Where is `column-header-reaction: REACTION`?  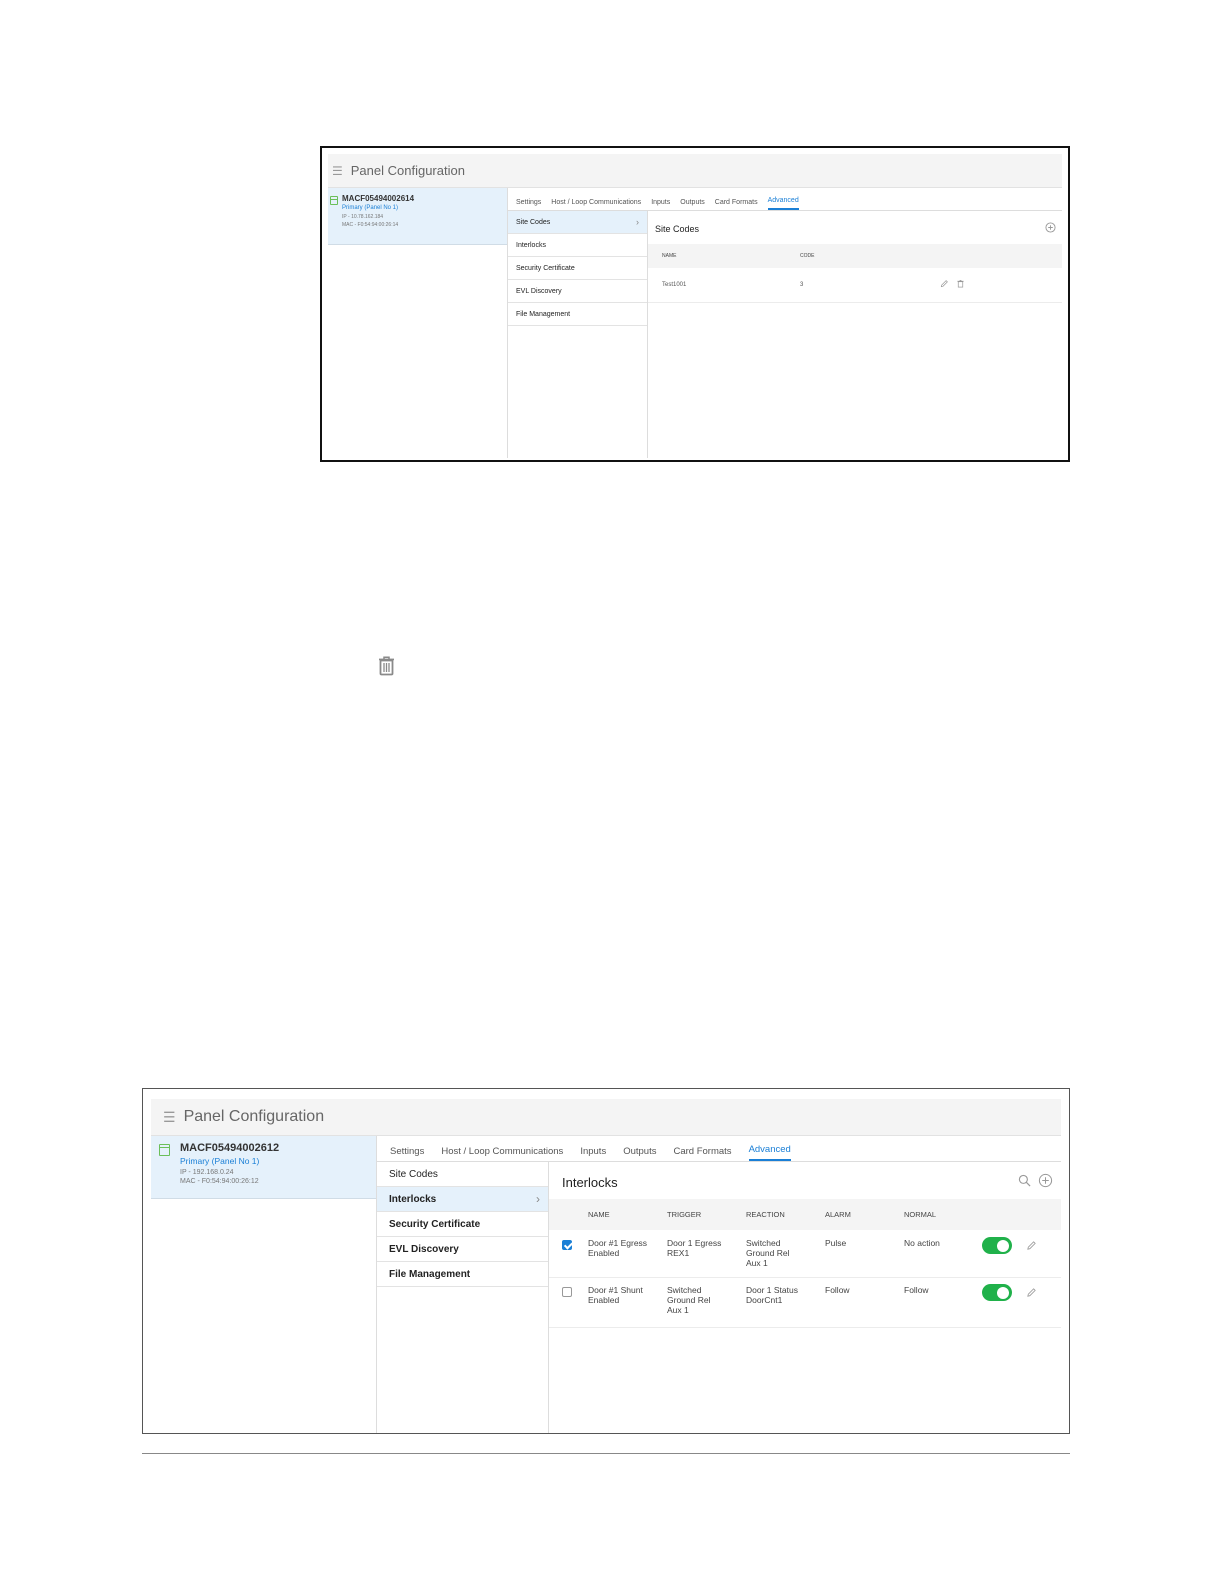
column-header-reaction: REACTION is located at coordinates (765, 1214).